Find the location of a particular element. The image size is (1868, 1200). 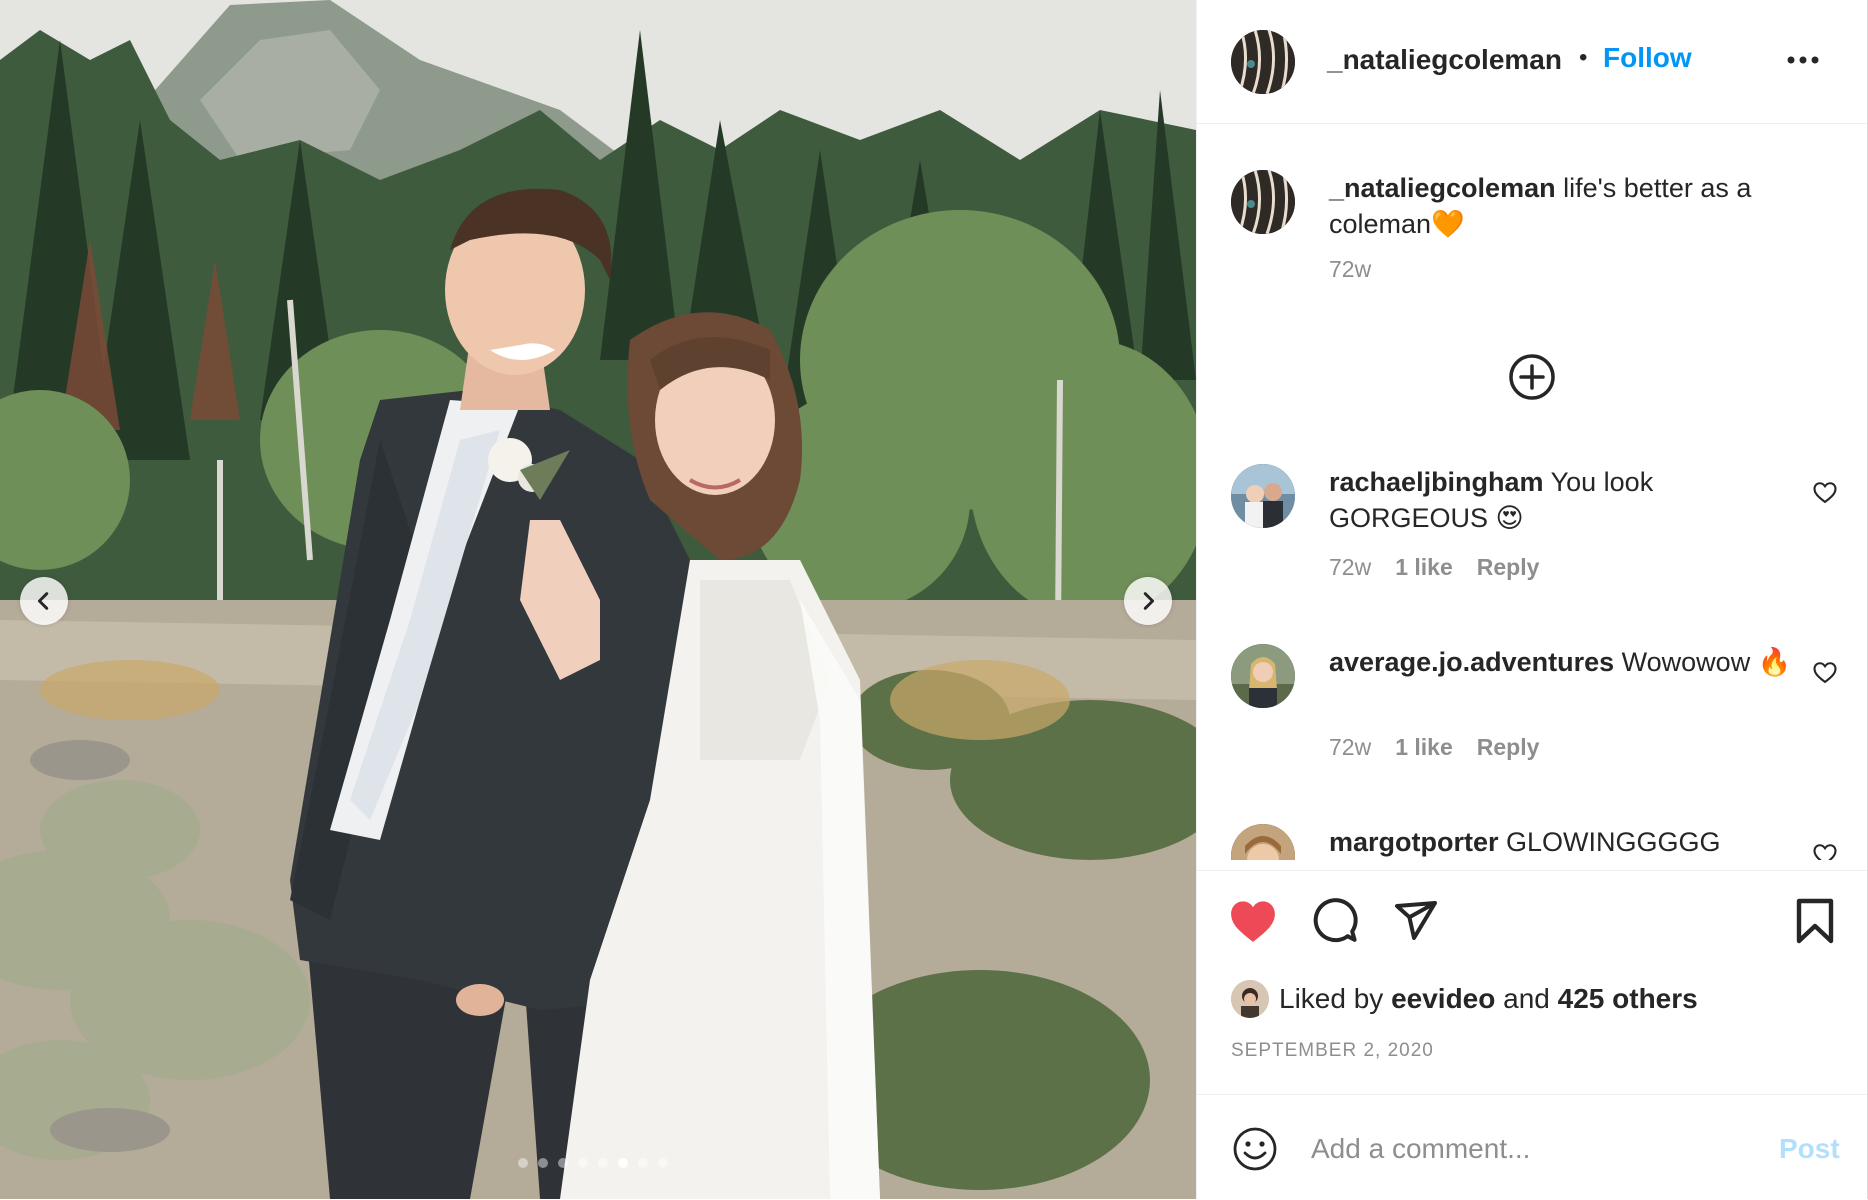

save-button is located at coordinates (1815, 921).